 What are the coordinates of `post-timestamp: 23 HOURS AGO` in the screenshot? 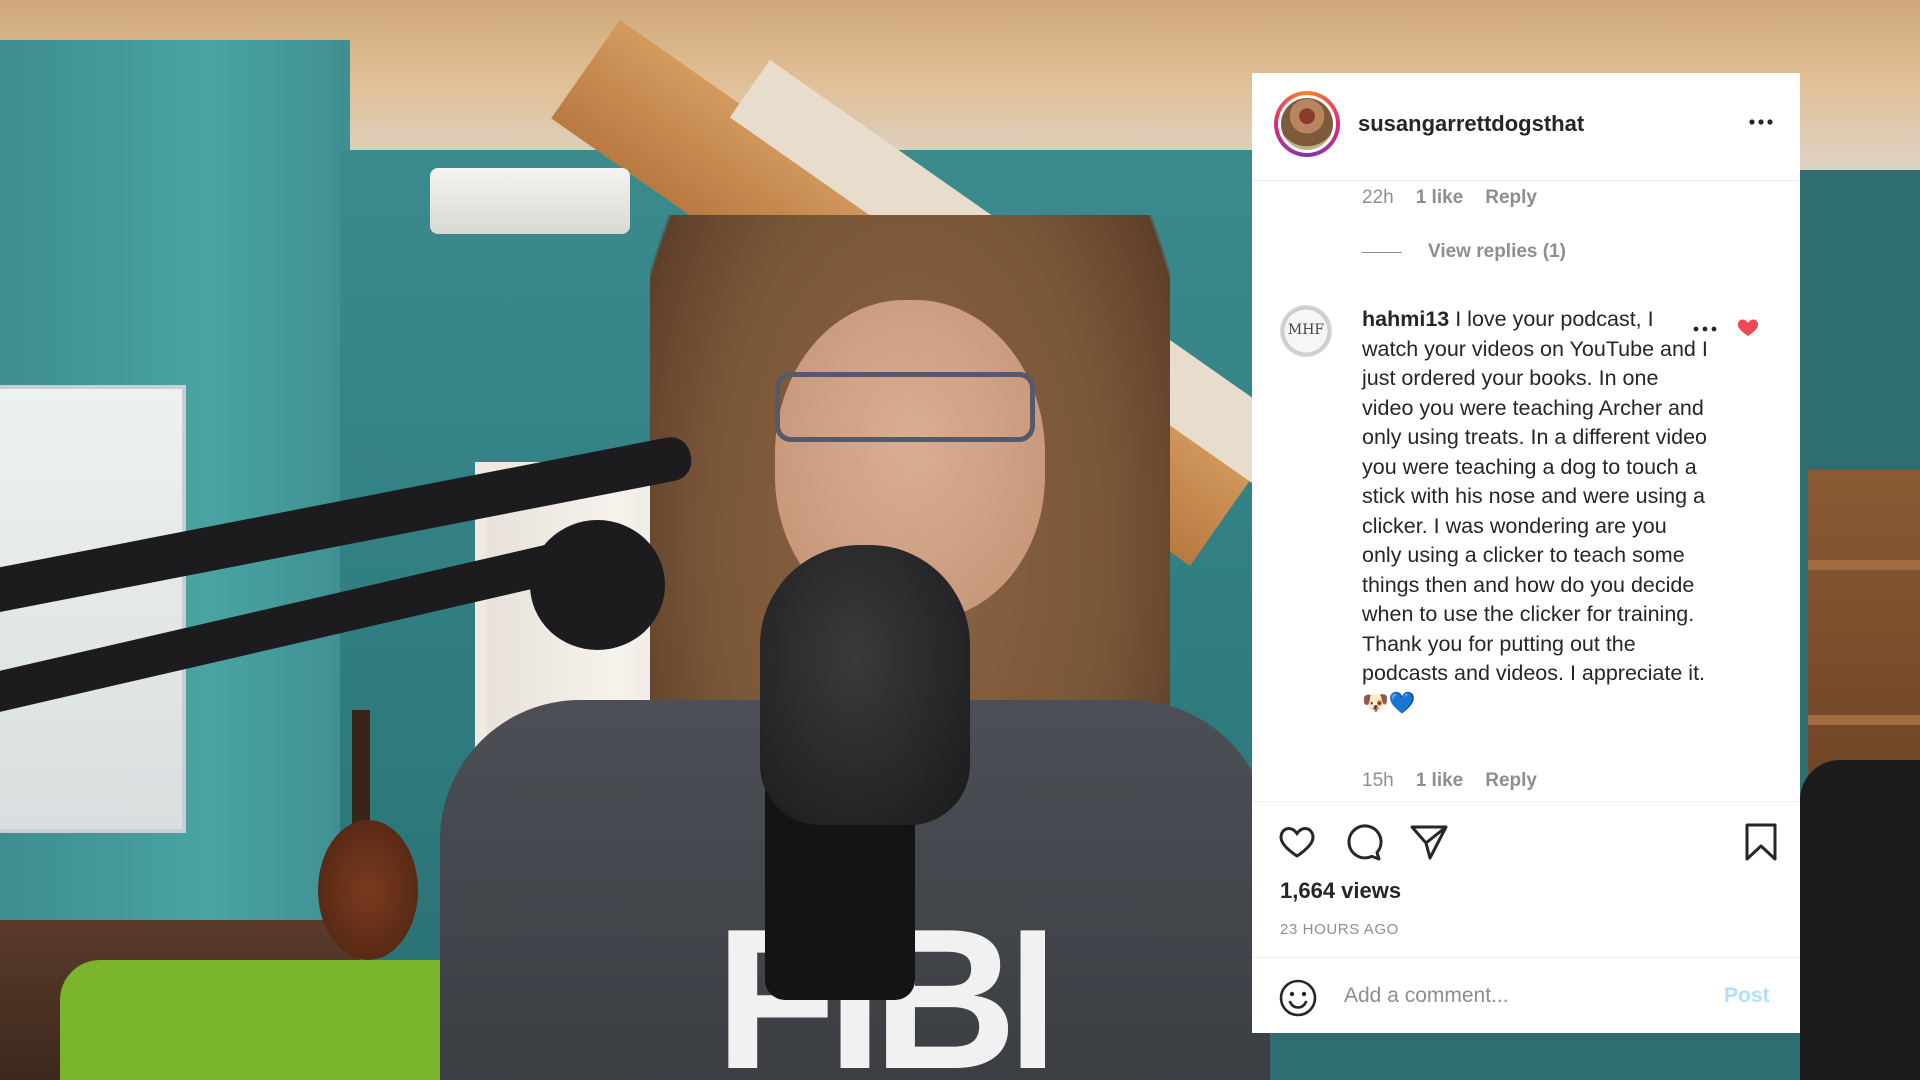 It's located at (1339, 929).